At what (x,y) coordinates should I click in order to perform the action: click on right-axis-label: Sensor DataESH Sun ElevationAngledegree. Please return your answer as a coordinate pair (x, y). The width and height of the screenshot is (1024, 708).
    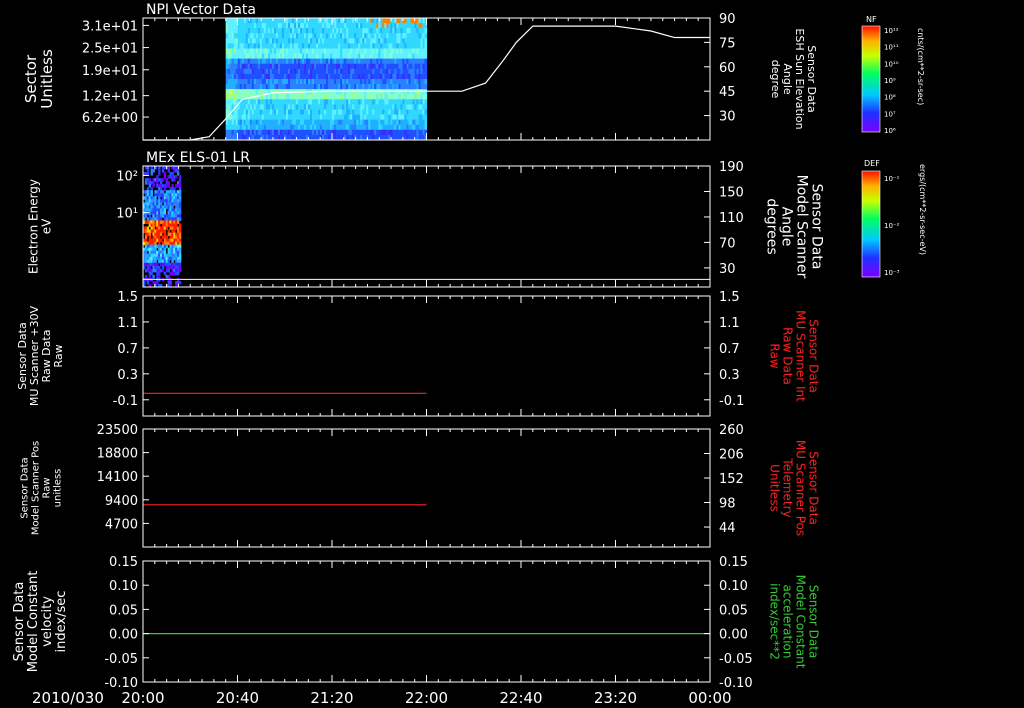
    Looking at the image, I should click on (793, 78).